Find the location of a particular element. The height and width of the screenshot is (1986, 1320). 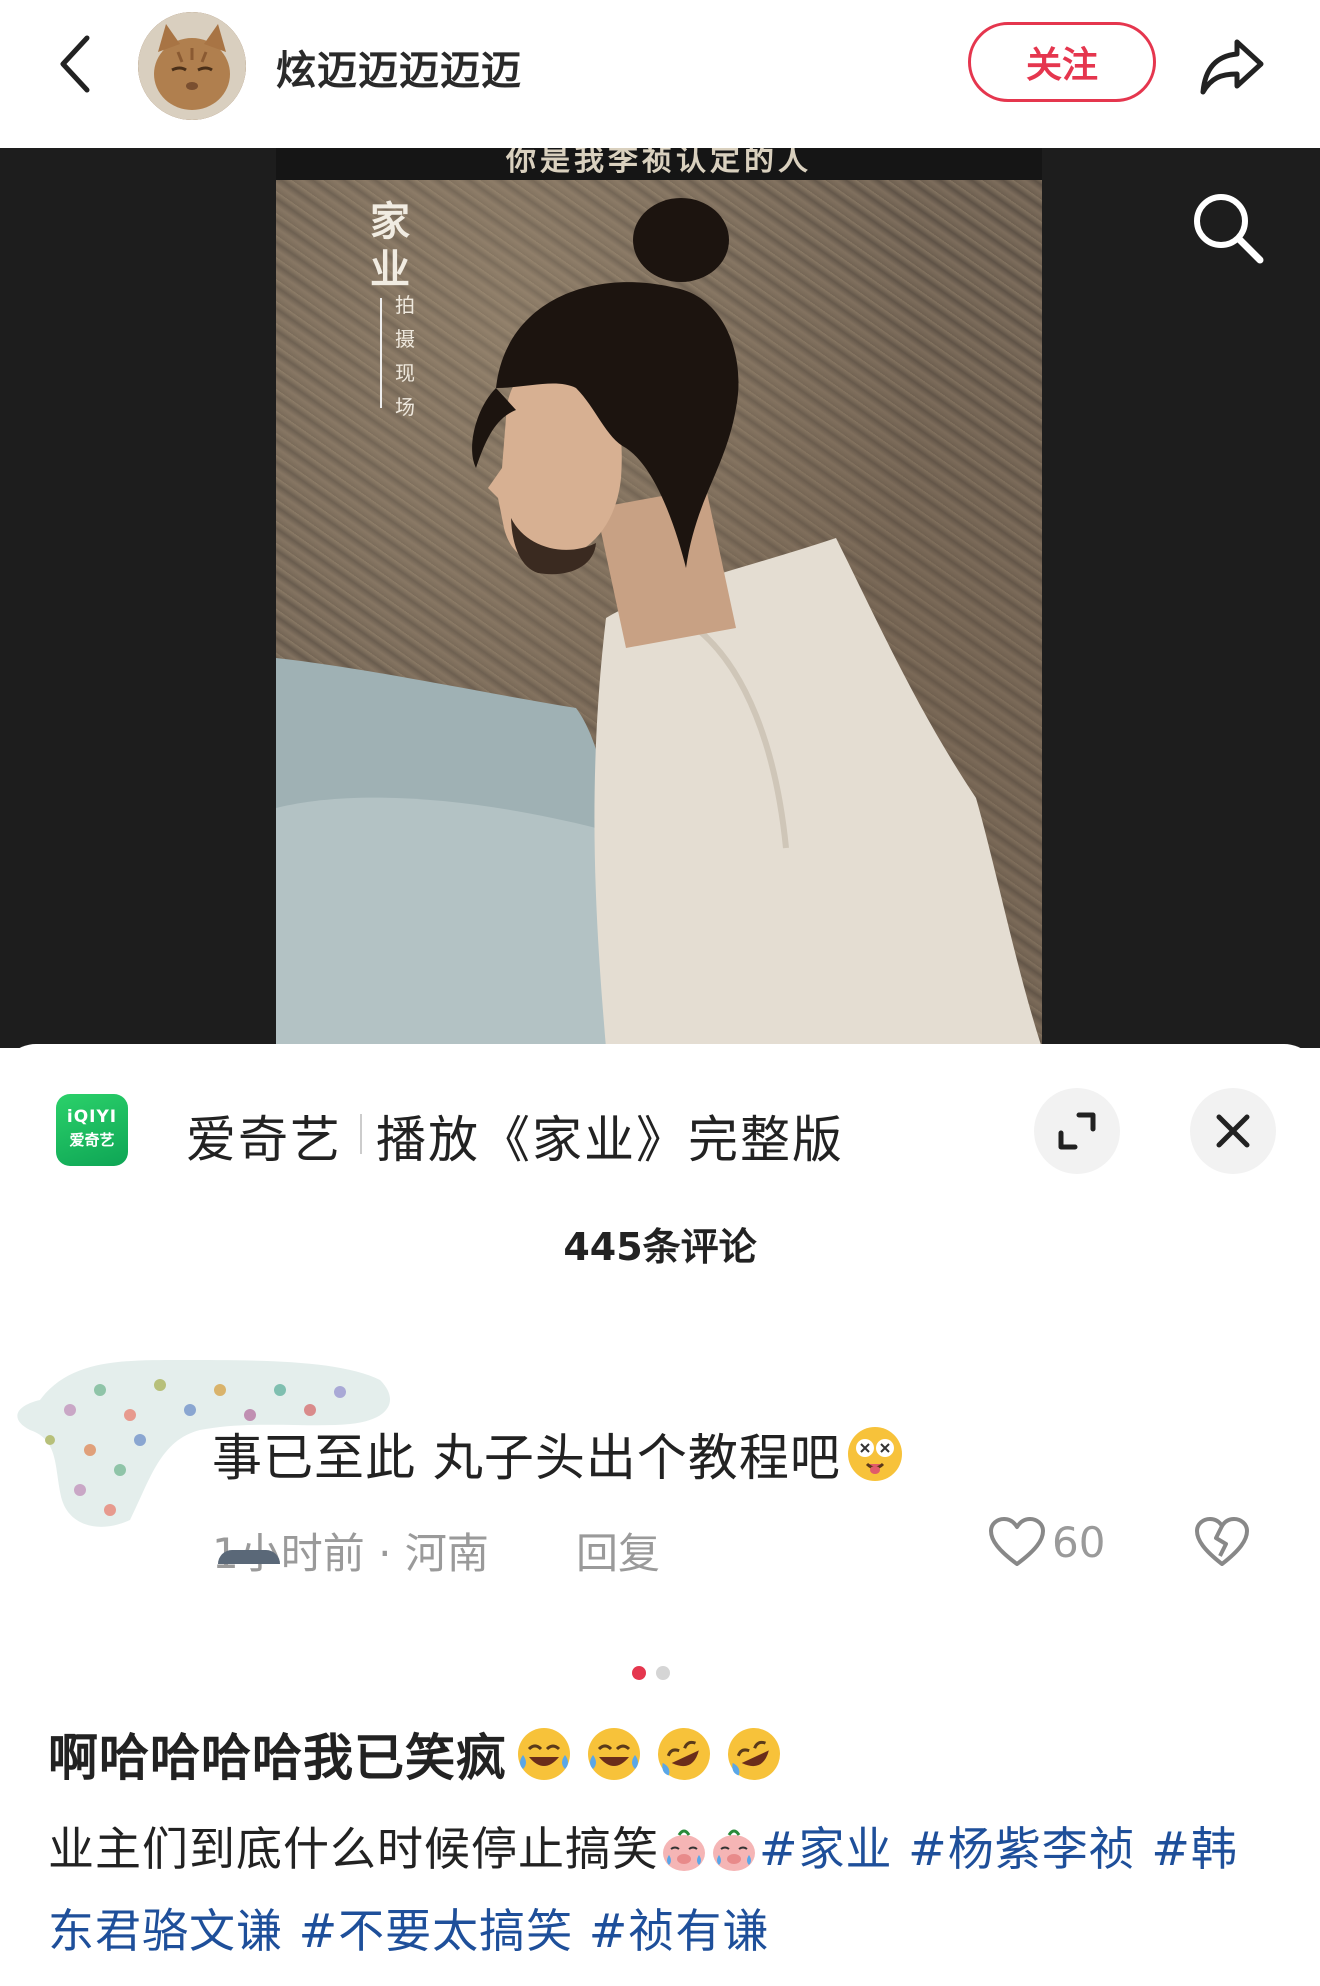

ad-divider is located at coordinates (361, 1134).